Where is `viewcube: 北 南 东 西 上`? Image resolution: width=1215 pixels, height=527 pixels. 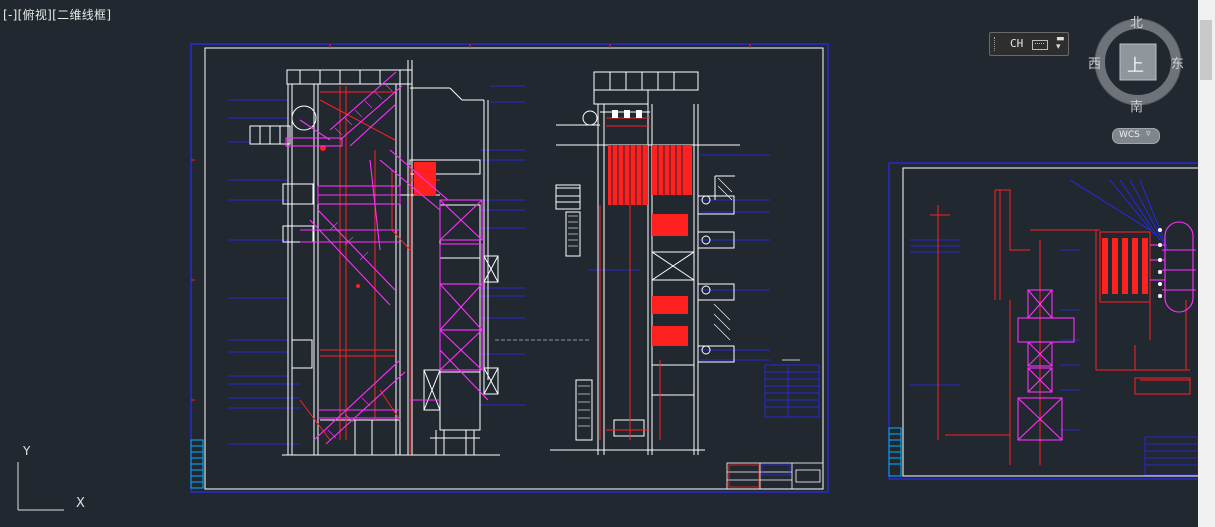
viewcube: 北 南 东 西 上 is located at coordinates (1138, 63).